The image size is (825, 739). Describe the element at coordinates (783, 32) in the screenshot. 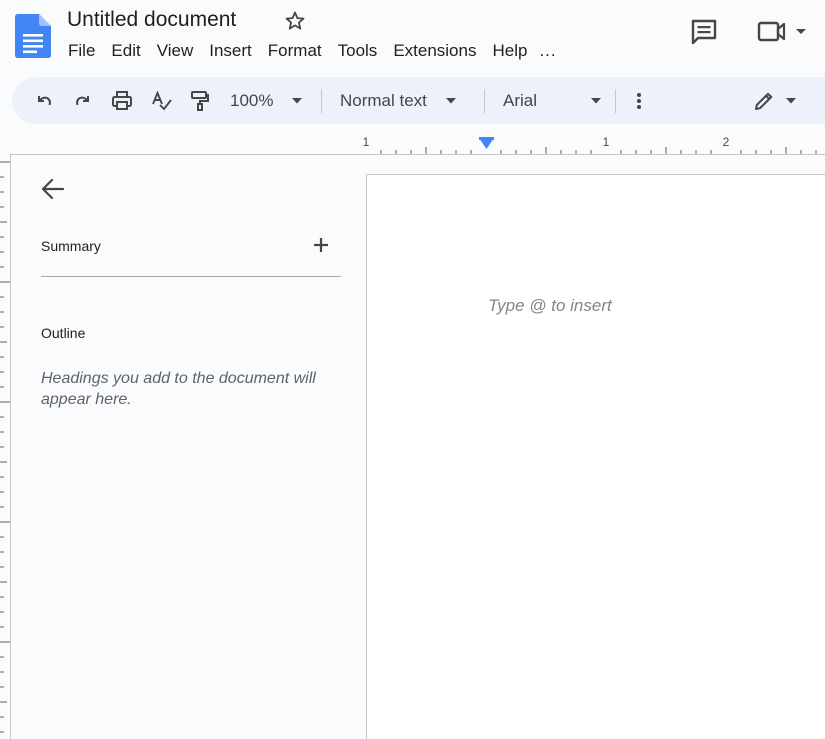

I see `video-call-icon` at that location.